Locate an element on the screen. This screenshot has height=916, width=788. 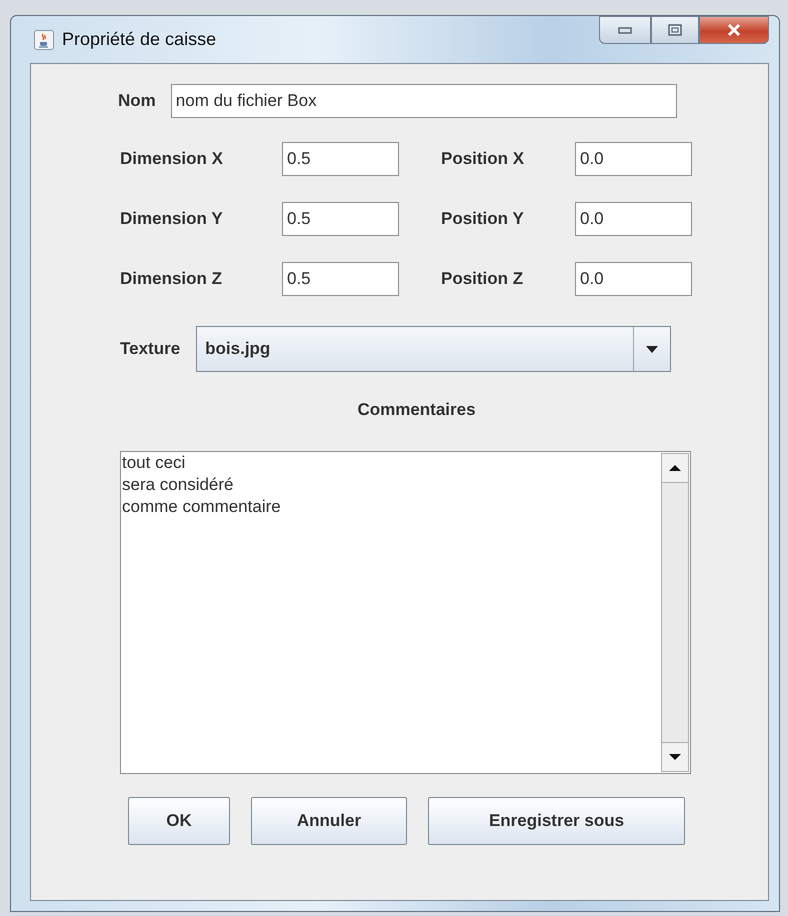
maximize-button is located at coordinates (675, 30).